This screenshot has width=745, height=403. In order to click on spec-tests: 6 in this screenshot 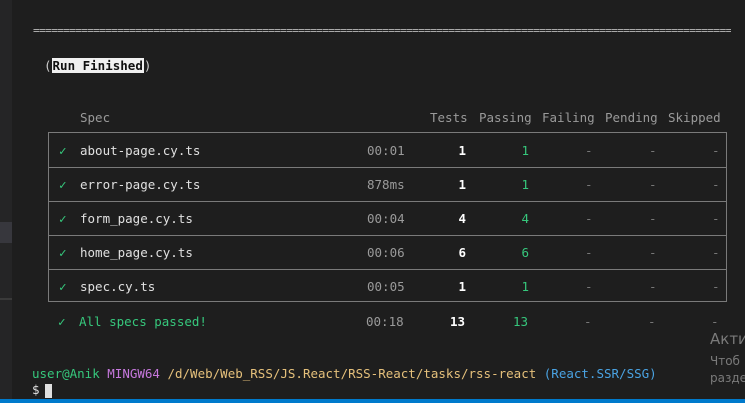, I will do `click(462, 252)`.